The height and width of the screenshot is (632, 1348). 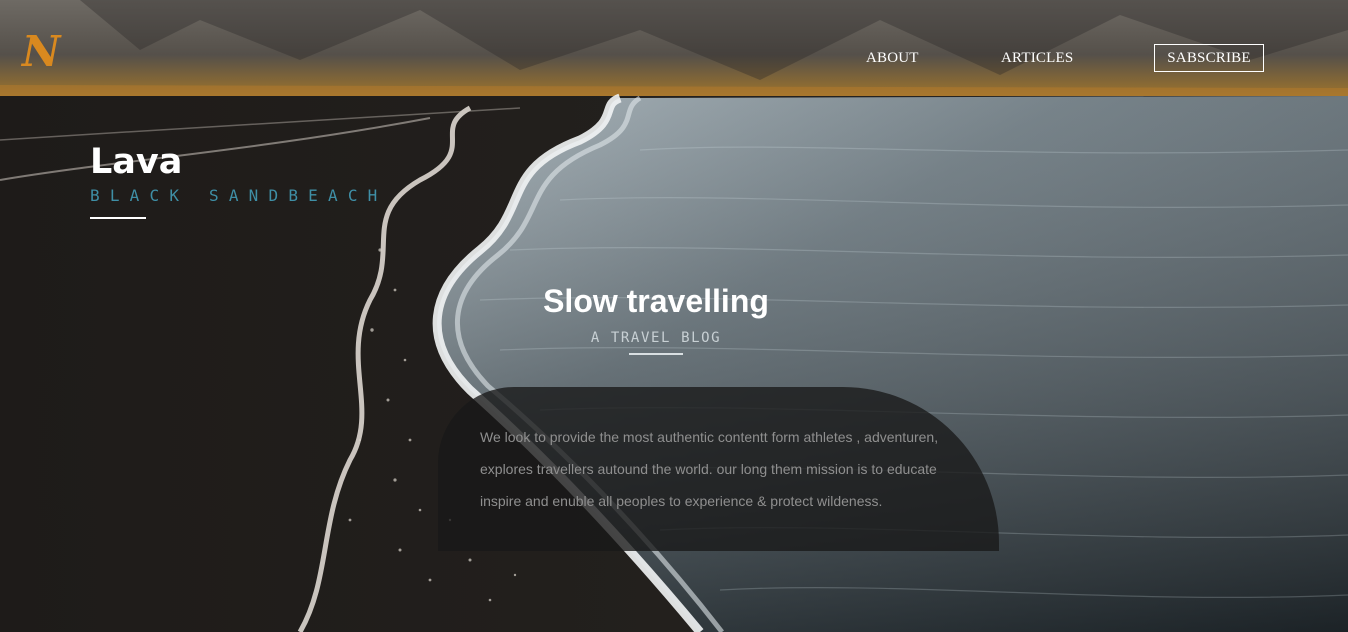 What do you see at coordinates (656, 354) in the screenshot?
I see `blog-title-underline` at bounding box center [656, 354].